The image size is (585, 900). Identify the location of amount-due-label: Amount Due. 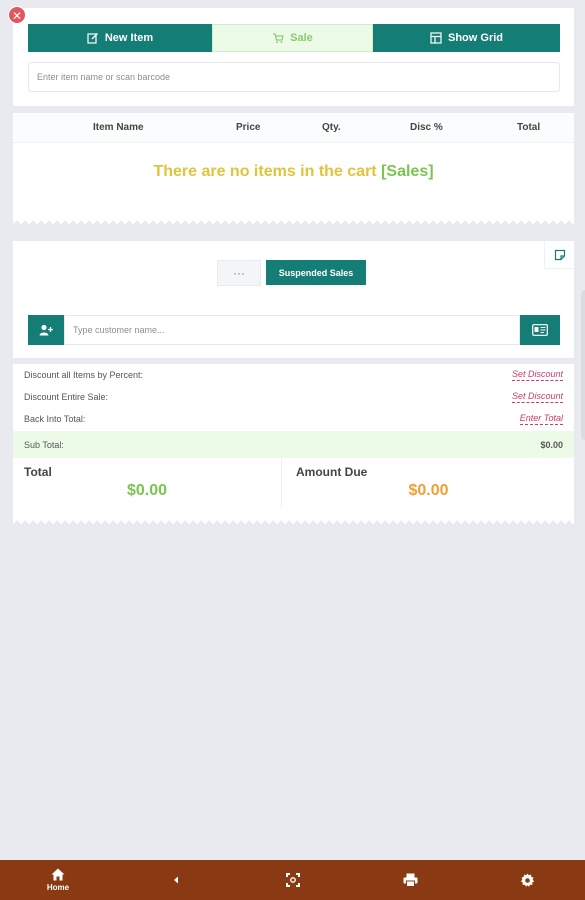
(332, 472).